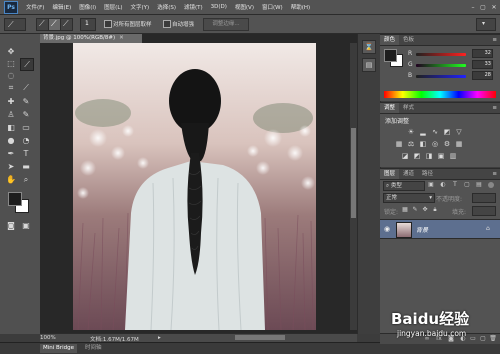 The image size is (500, 354). Describe the element at coordinates (467, 185) in the screenshot. I see `filter-shape-icon: ▢` at that location.